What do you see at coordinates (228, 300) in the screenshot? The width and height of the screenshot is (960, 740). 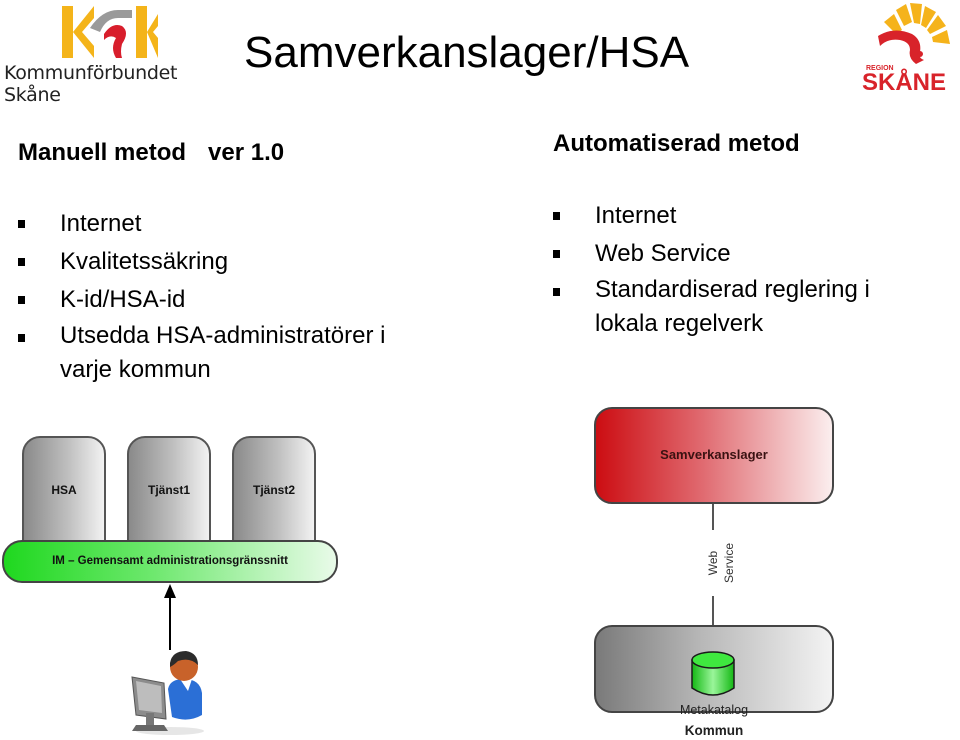 I see `list-item: K-id/HSA-id` at bounding box center [228, 300].